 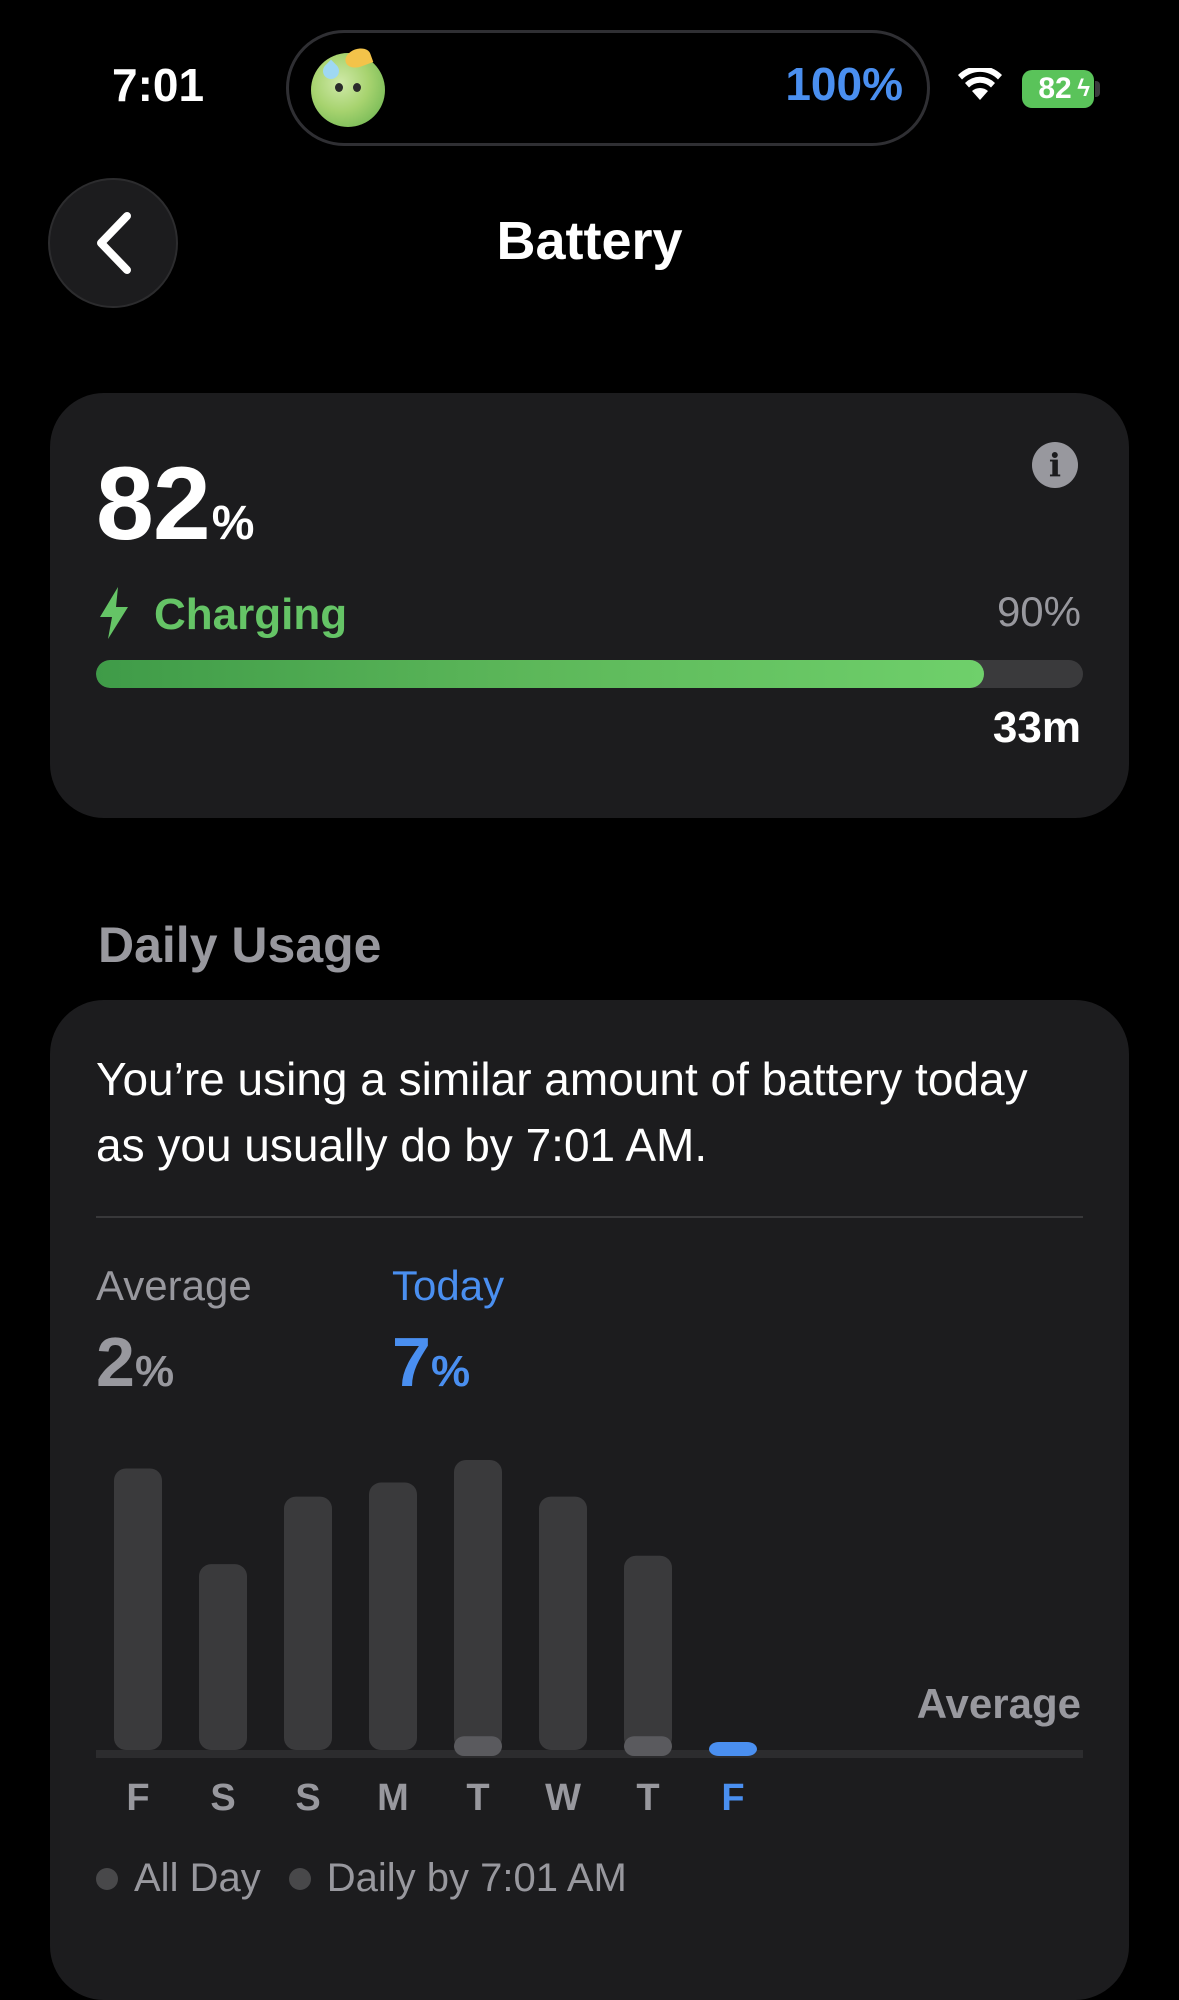 What do you see at coordinates (393, 1798) in the screenshot?
I see `x-tick-label: M` at bounding box center [393, 1798].